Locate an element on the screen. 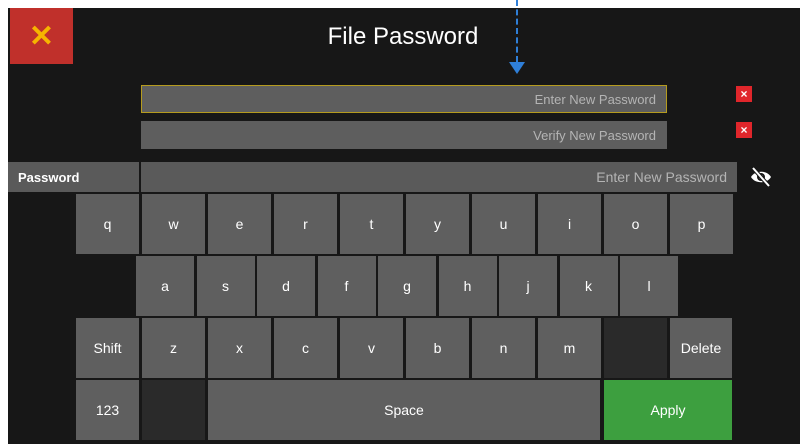  key-y: y is located at coordinates (437, 224).